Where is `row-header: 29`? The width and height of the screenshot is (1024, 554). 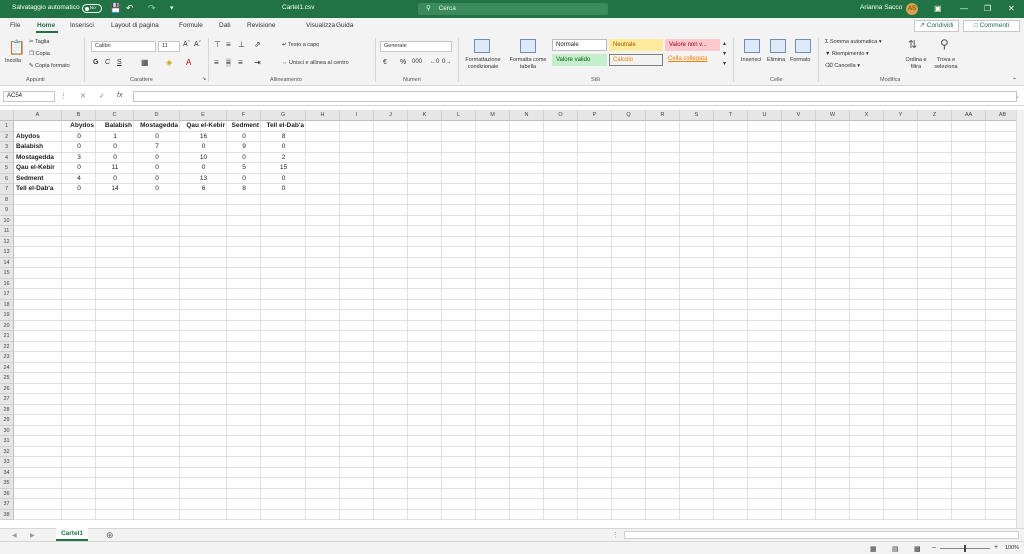
row-header: 29 is located at coordinates (7, 420).